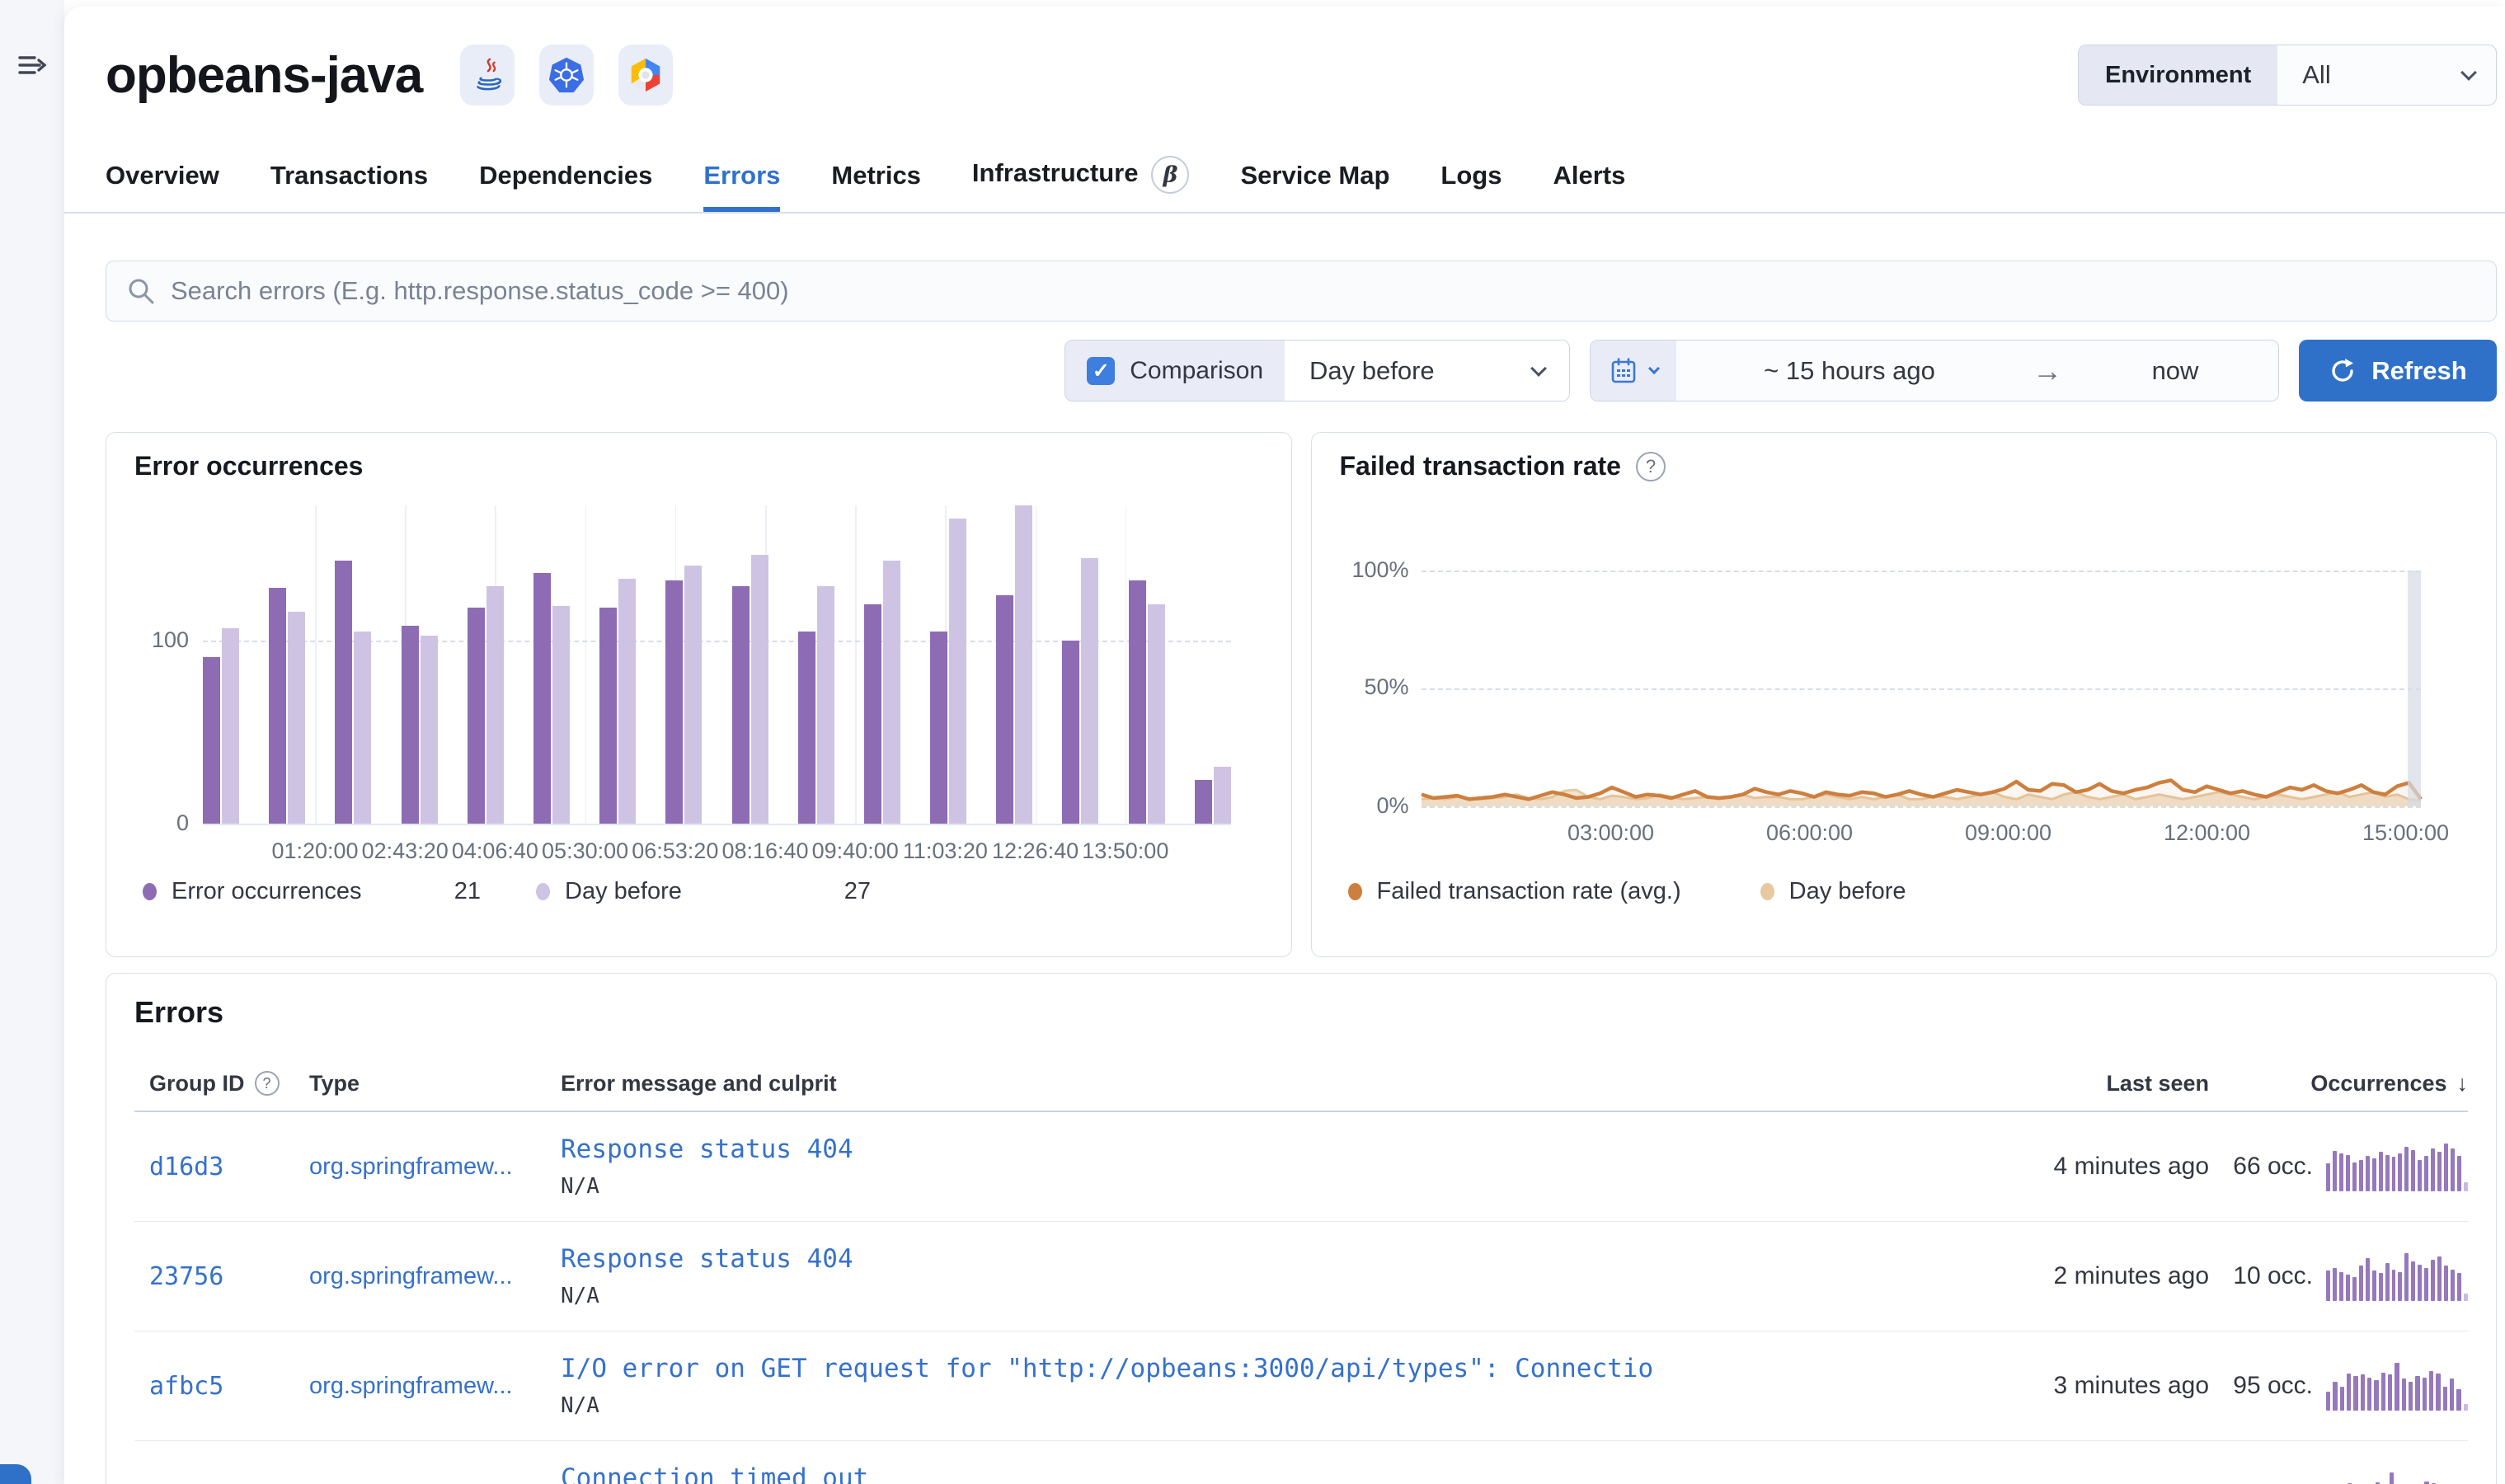 The height and width of the screenshot is (1484, 2505). Describe the element at coordinates (704, 891) in the screenshot. I see `legend-item: Day before 27` at that location.